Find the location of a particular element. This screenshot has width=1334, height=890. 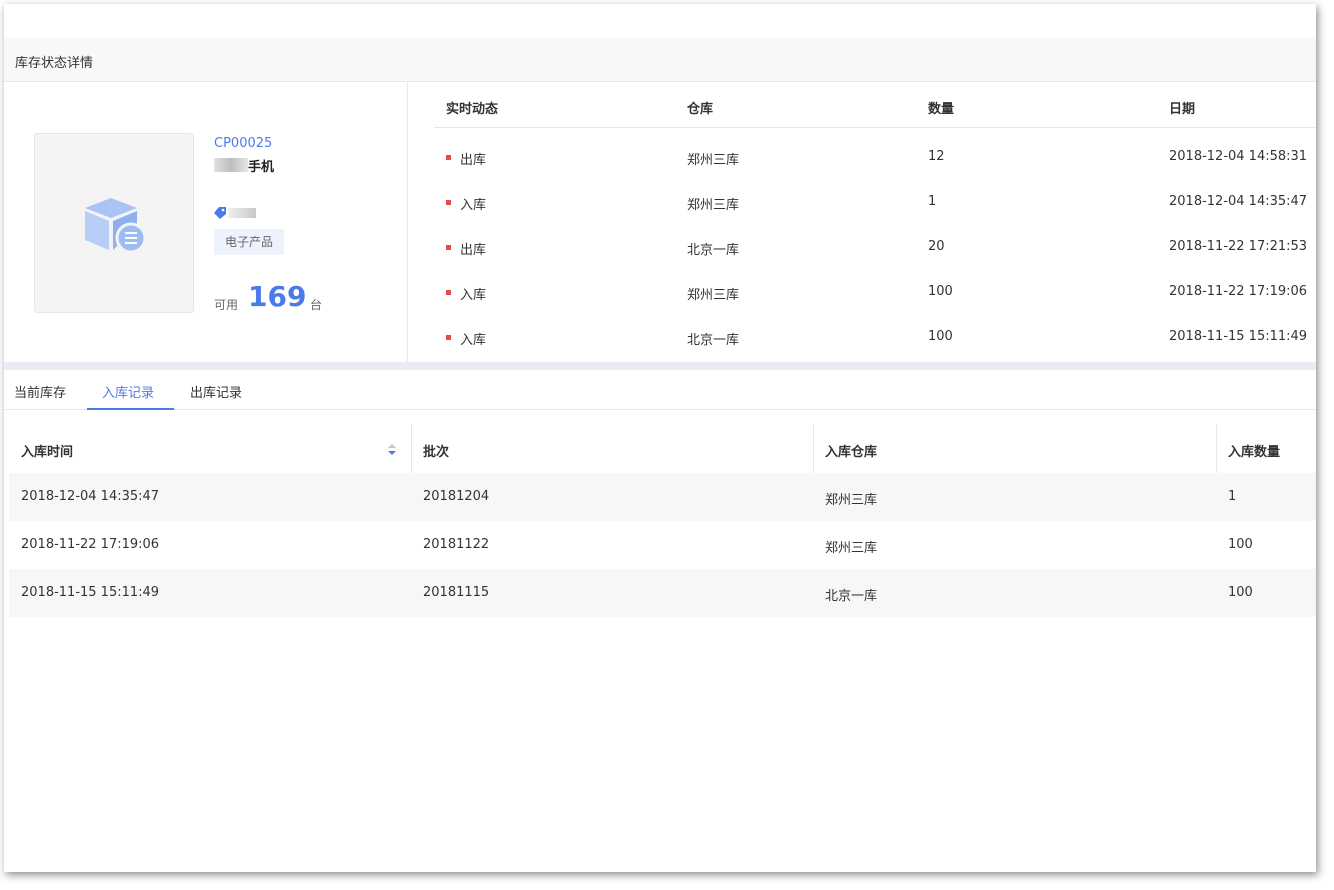

redacted-brand-label is located at coordinates (242, 213).